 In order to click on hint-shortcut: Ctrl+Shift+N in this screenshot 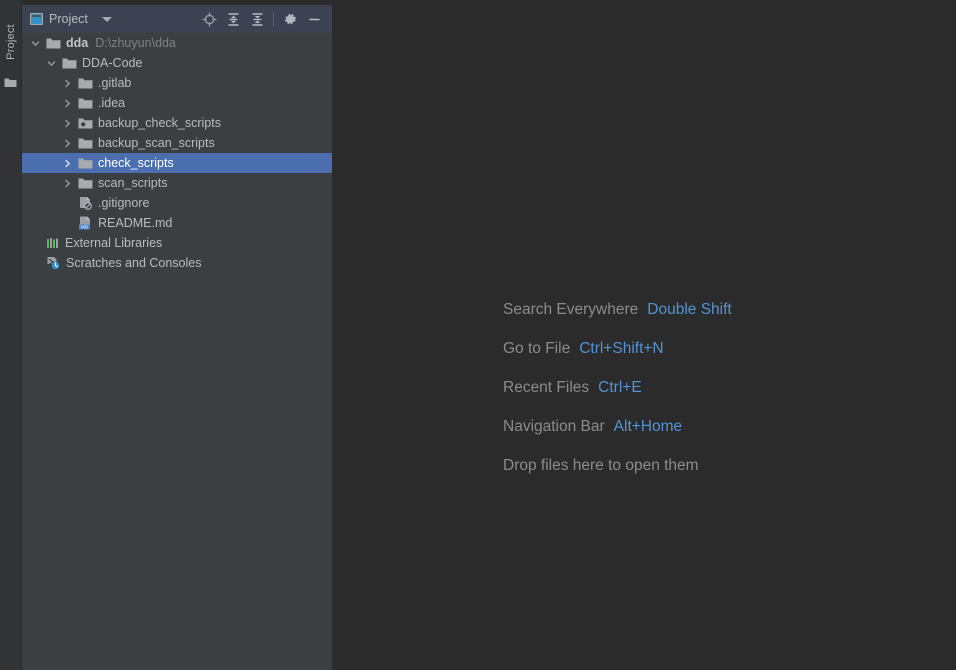, I will do `click(621, 348)`.